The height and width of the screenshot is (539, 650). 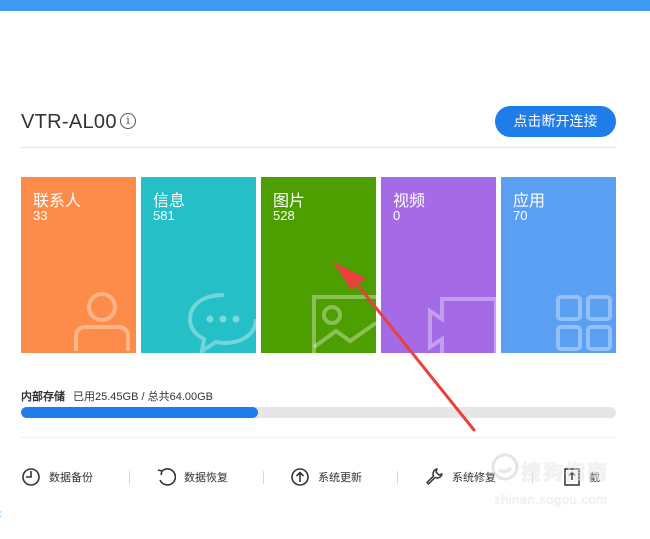 What do you see at coordinates (143, 397) in the screenshot?
I see `storage-detail: 已用25.45GB / 总共64.00GB` at bounding box center [143, 397].